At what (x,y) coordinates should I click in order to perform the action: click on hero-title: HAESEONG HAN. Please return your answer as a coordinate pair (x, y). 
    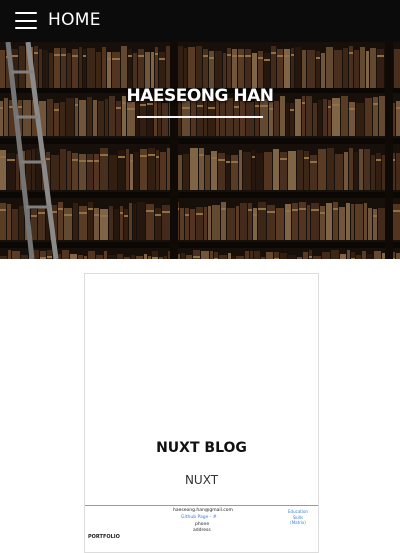
    Looking at the image, I should click on (200, 96).